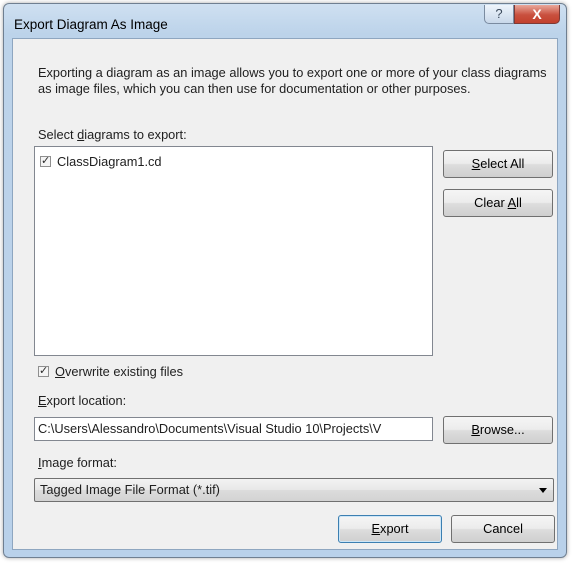 The width and height of the screenshot is (572, 563). I want to click on close-button: X, so click(537, 14).